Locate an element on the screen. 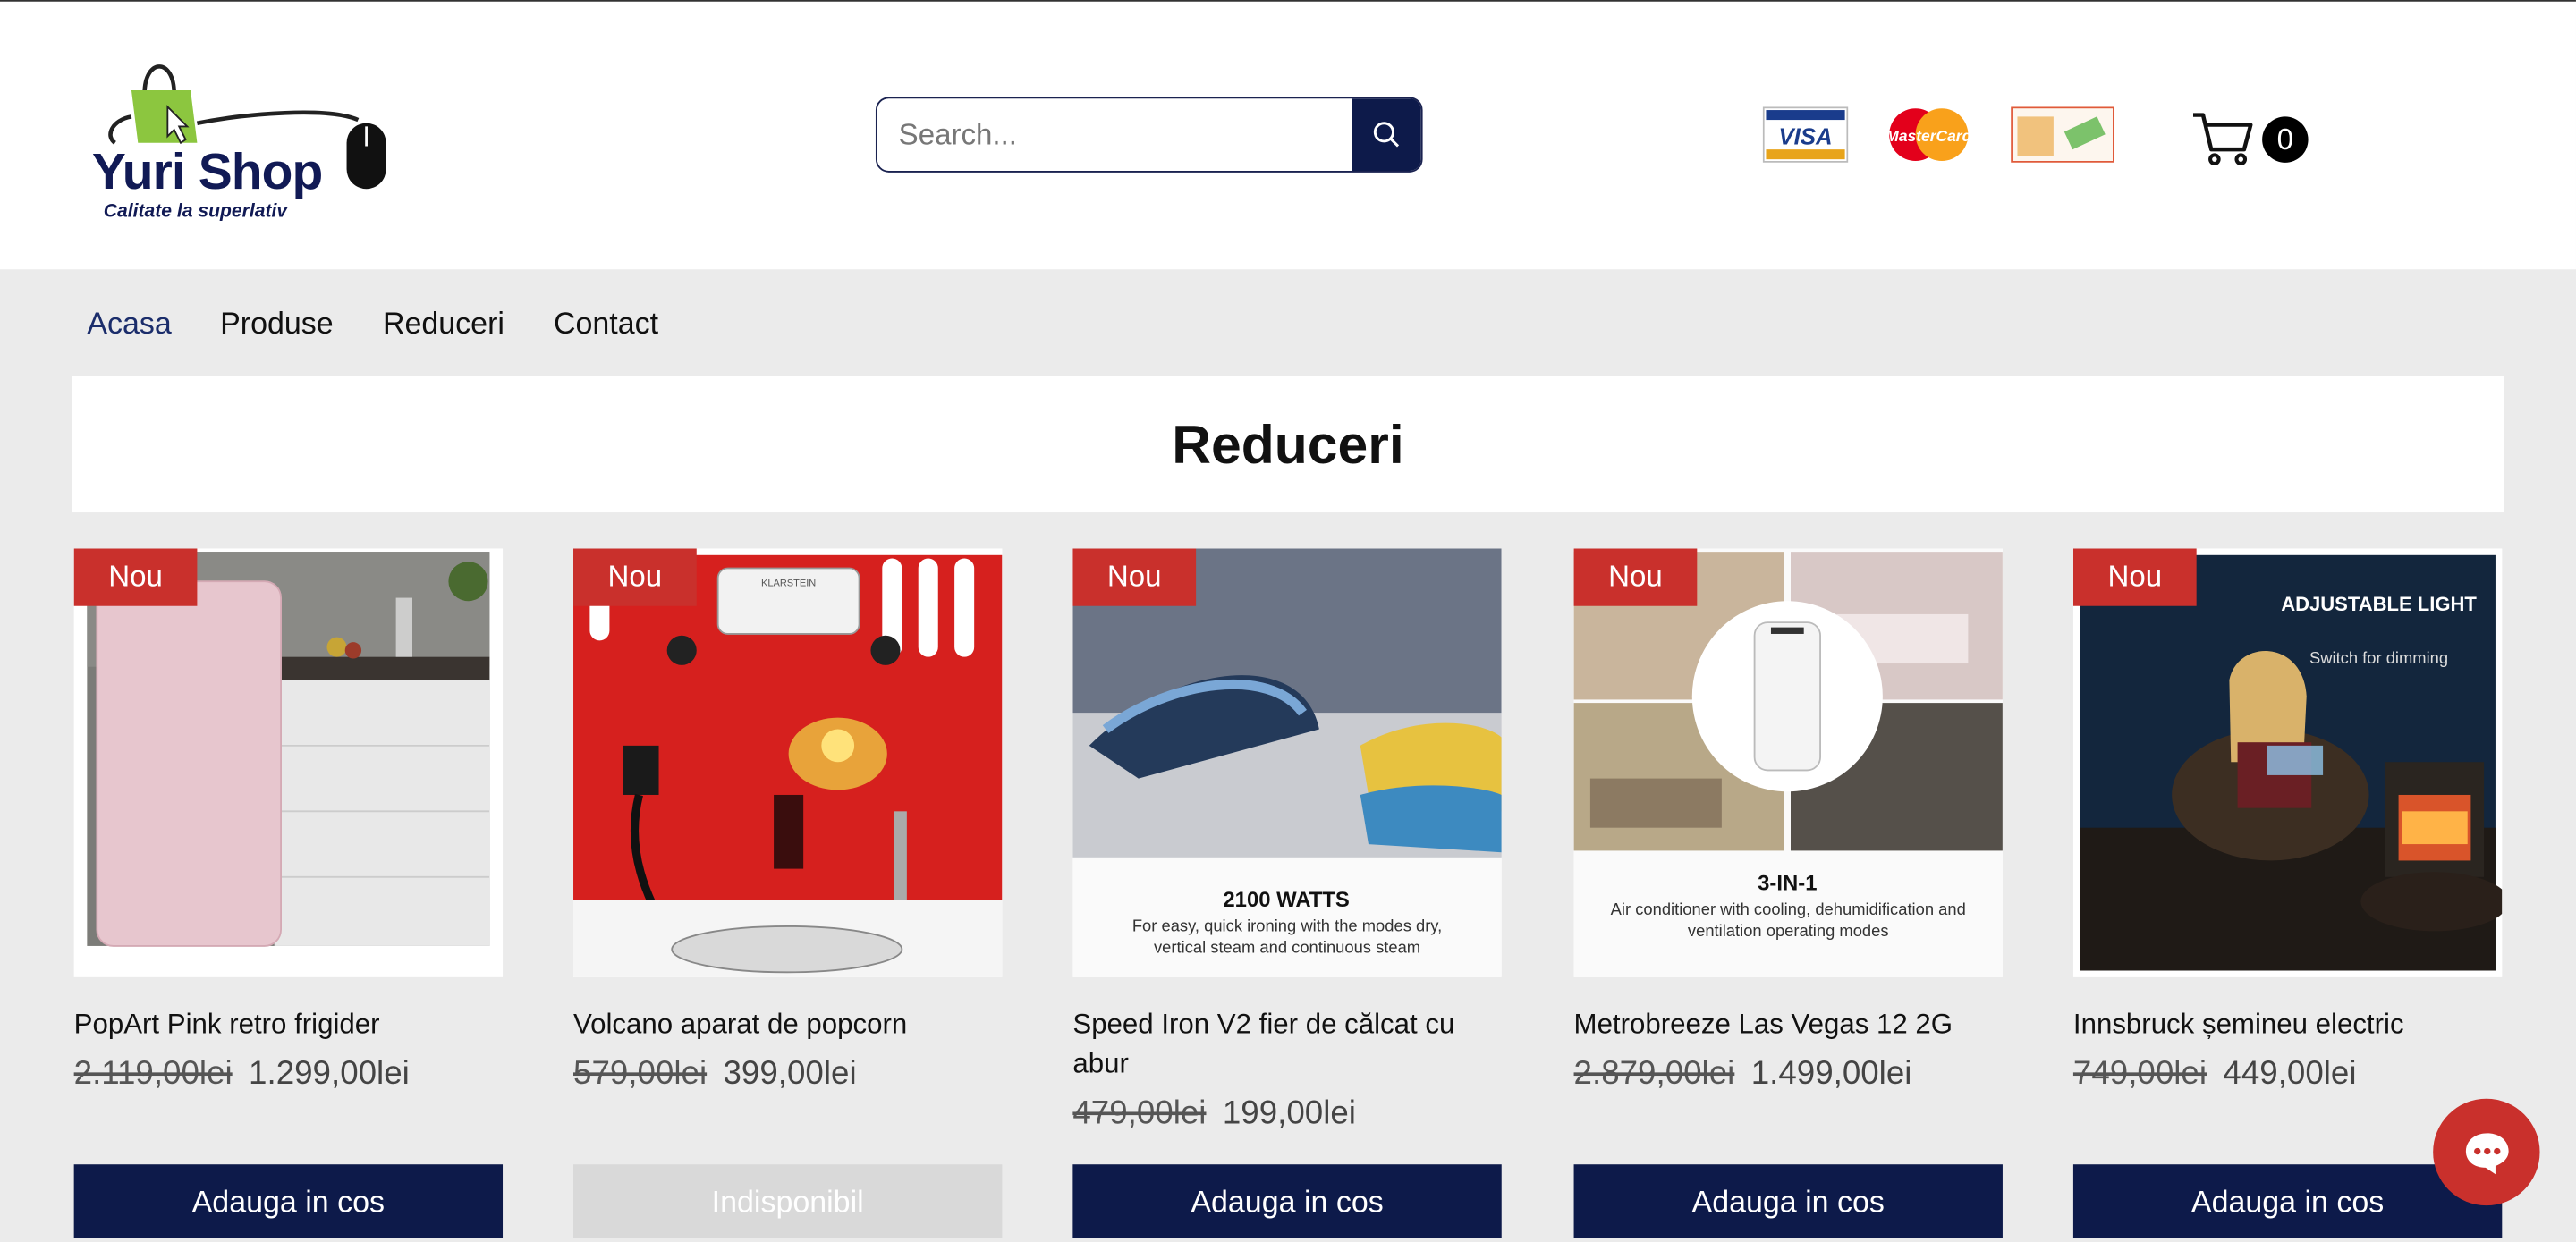 This screenshot has width=2576, height=1242. product-prices: 579,00lei 399,00lei is located at coordinates (787, 1075).